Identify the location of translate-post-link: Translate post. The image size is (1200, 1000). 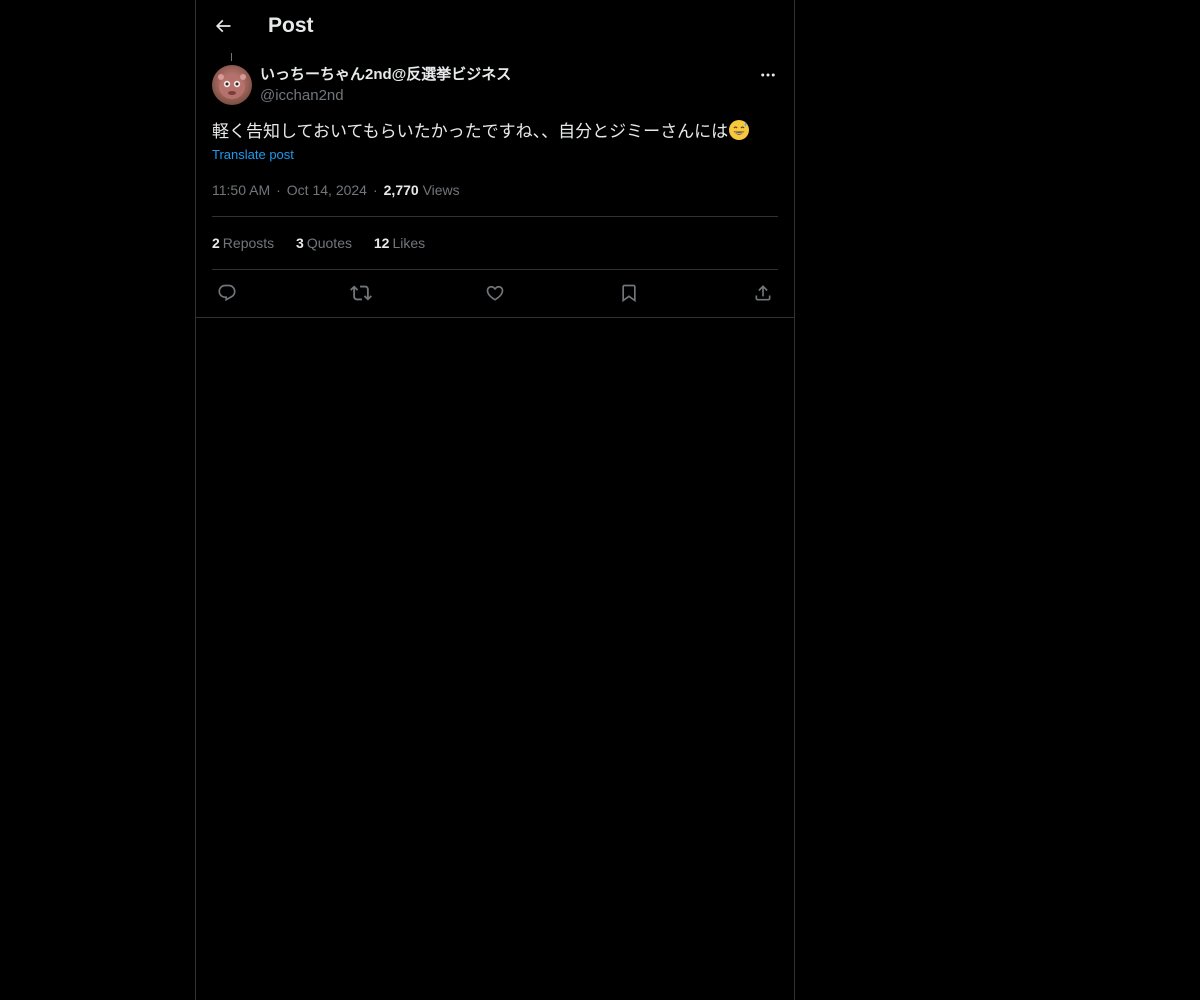
(253, 155).